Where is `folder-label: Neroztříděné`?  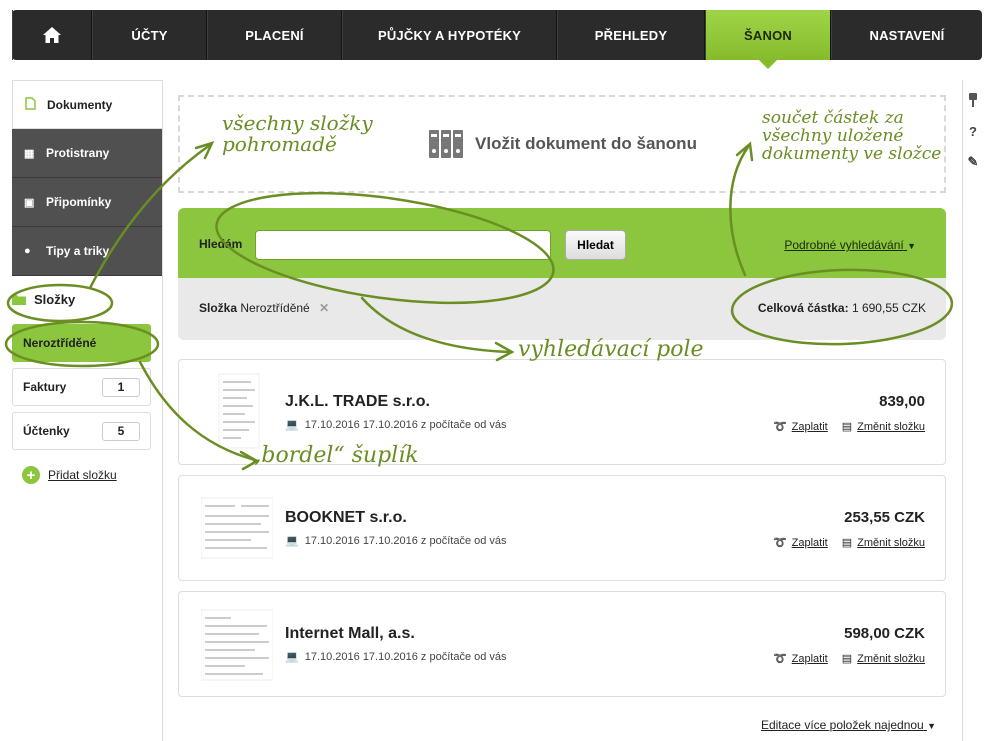 folder-label: Neroztříděné is located at coordinates (60, 343).